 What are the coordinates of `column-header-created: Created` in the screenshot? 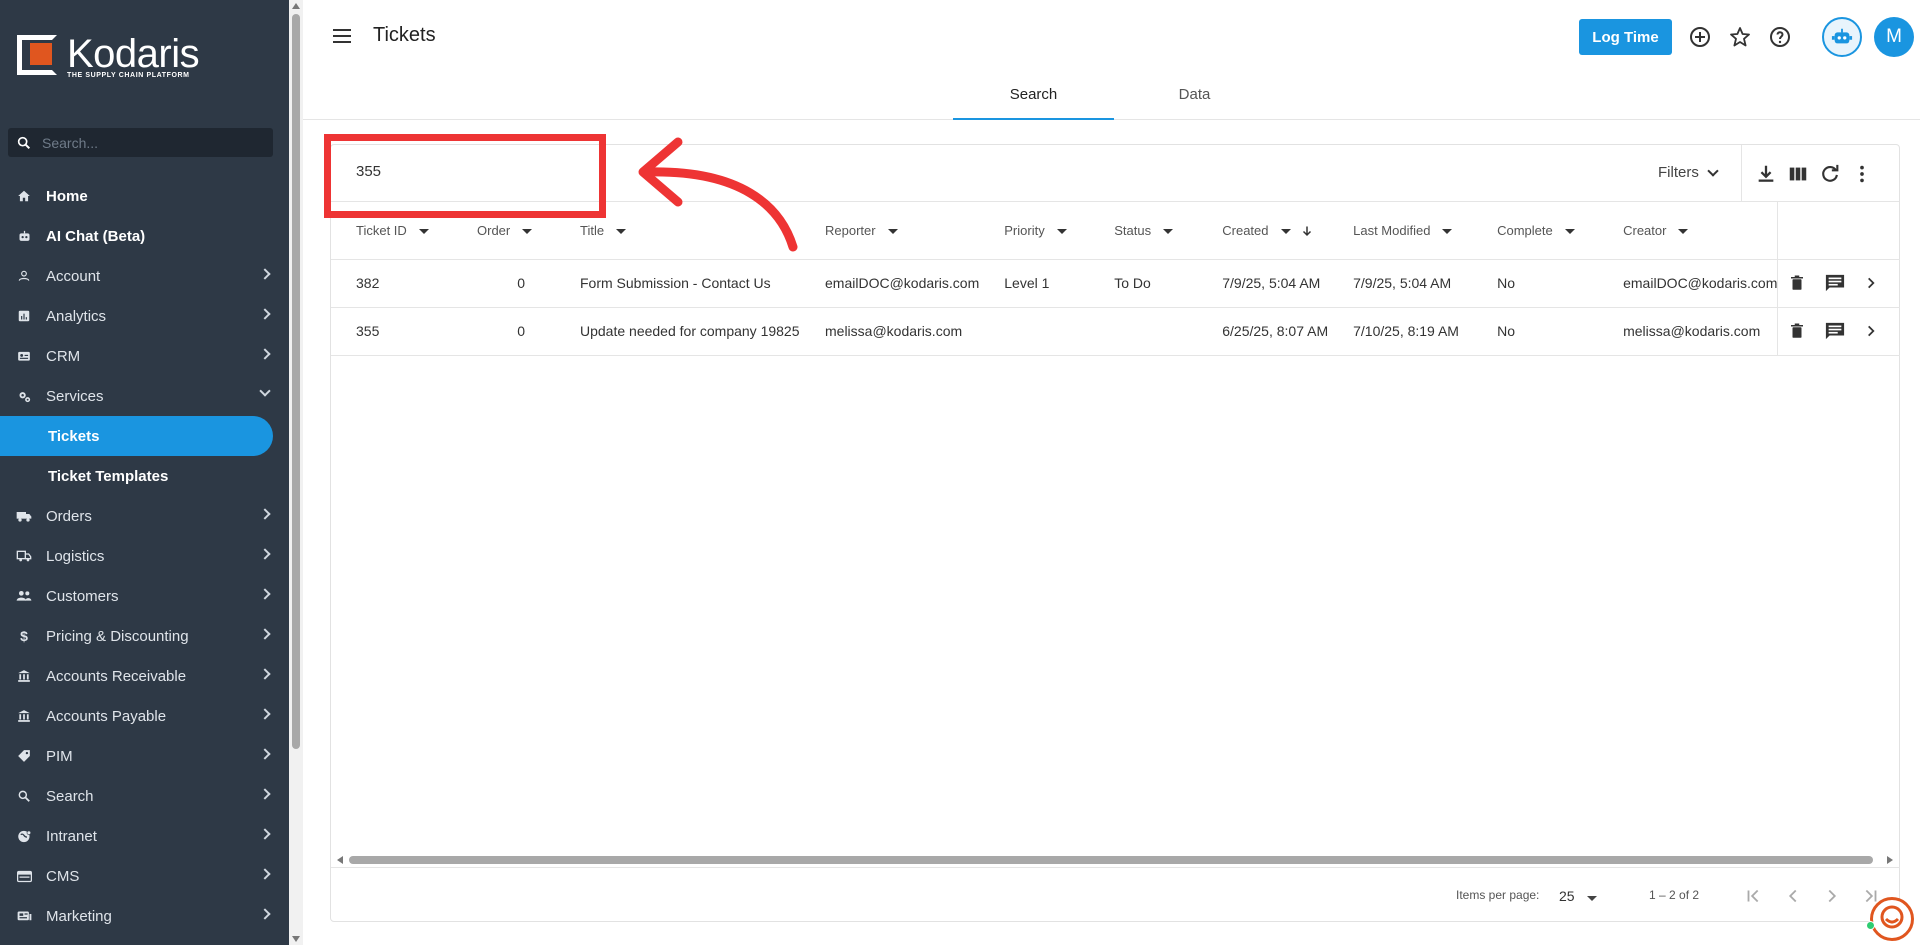 It's located at (1263, 231).